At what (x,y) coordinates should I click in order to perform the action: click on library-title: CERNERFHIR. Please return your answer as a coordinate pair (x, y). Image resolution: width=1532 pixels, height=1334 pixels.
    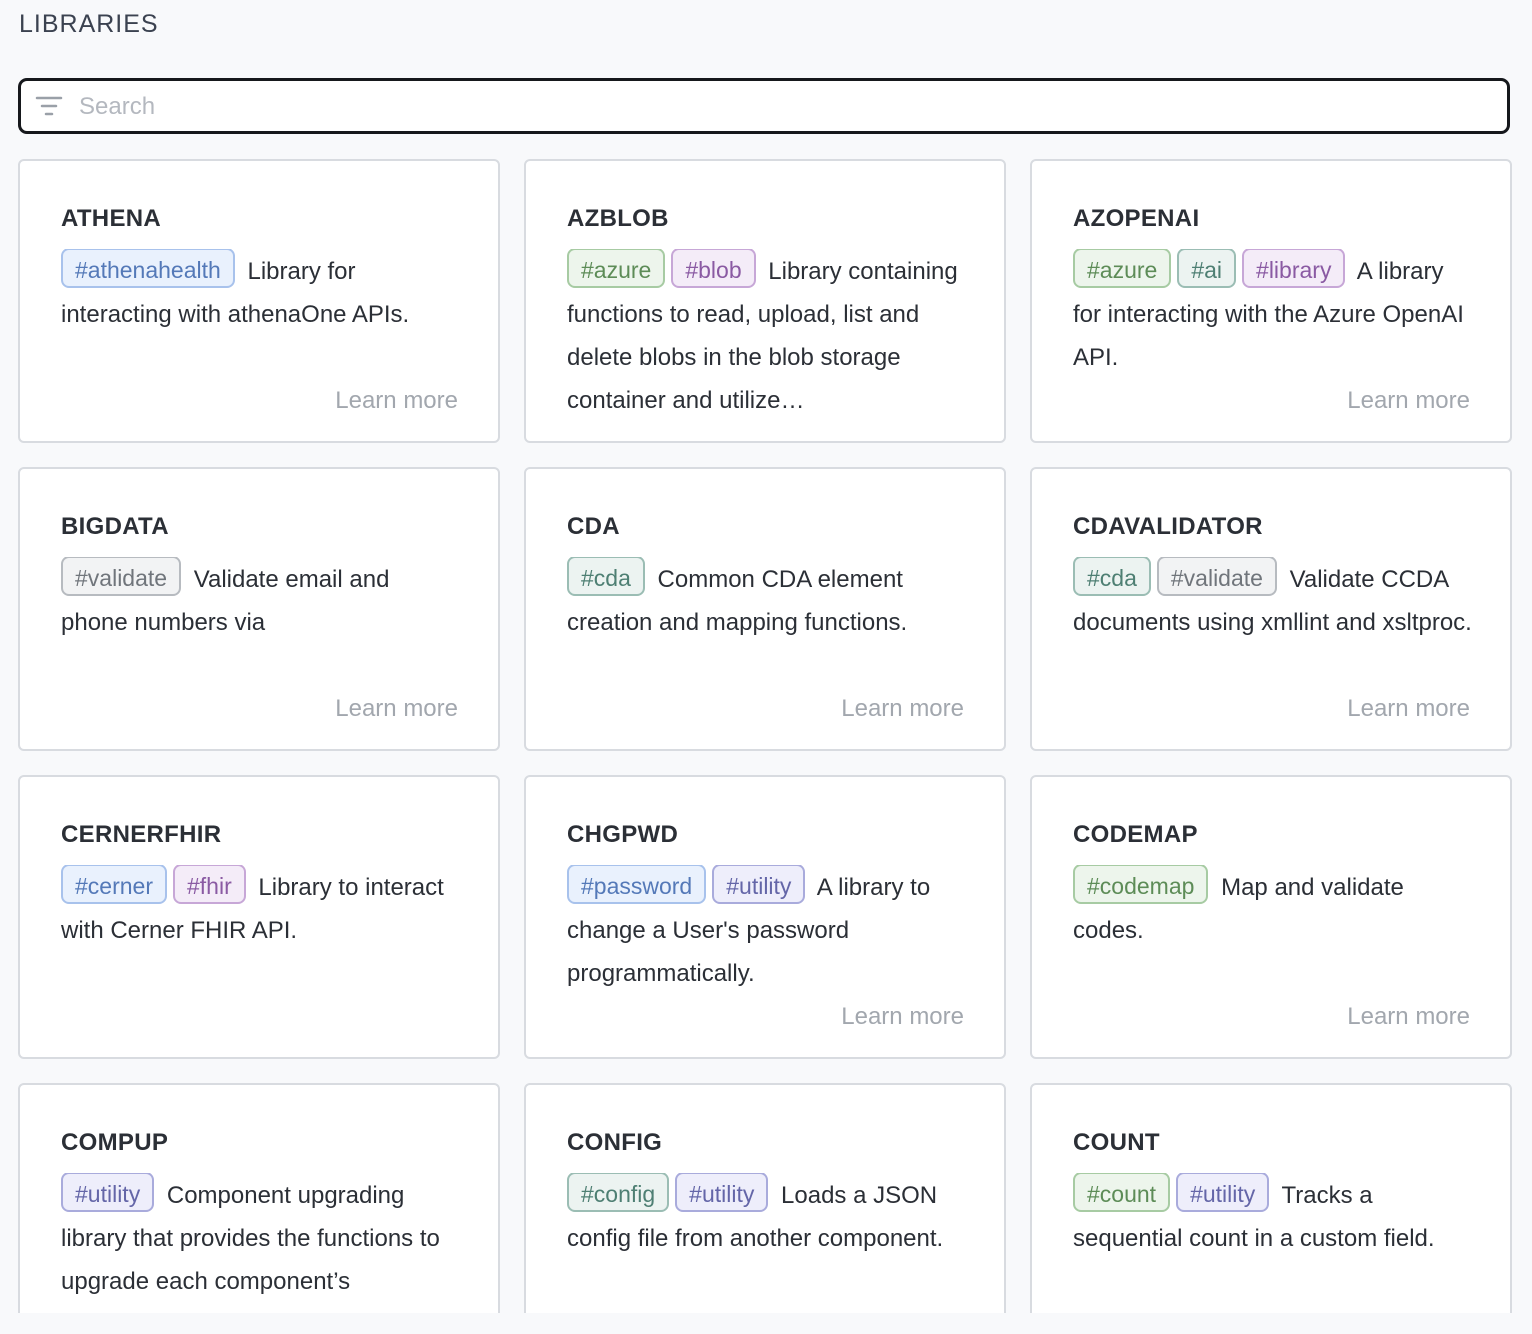
    Looking at the image, I should click on (141, 834).